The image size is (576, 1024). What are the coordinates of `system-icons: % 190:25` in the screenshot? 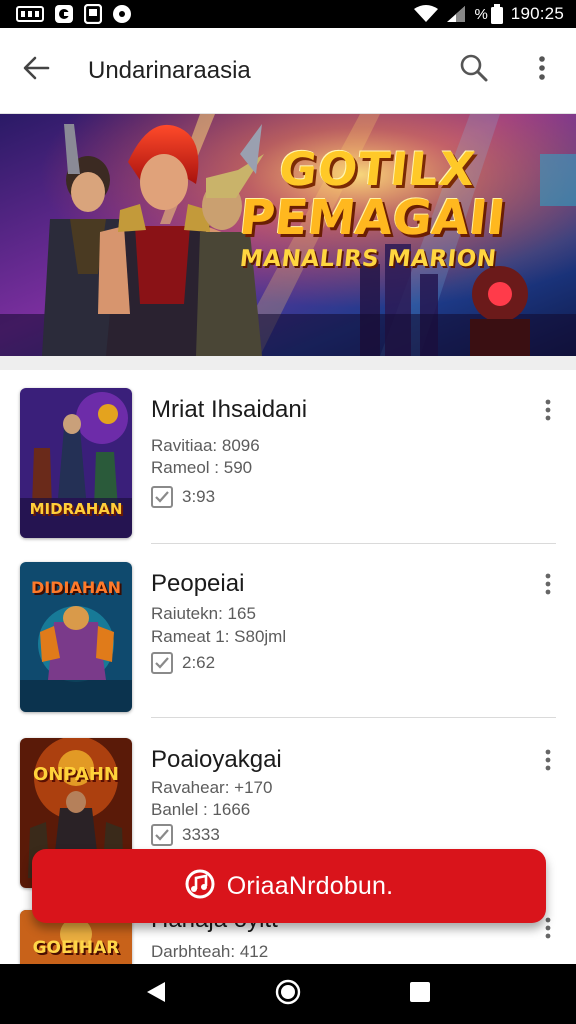 It's located at (489, 14).